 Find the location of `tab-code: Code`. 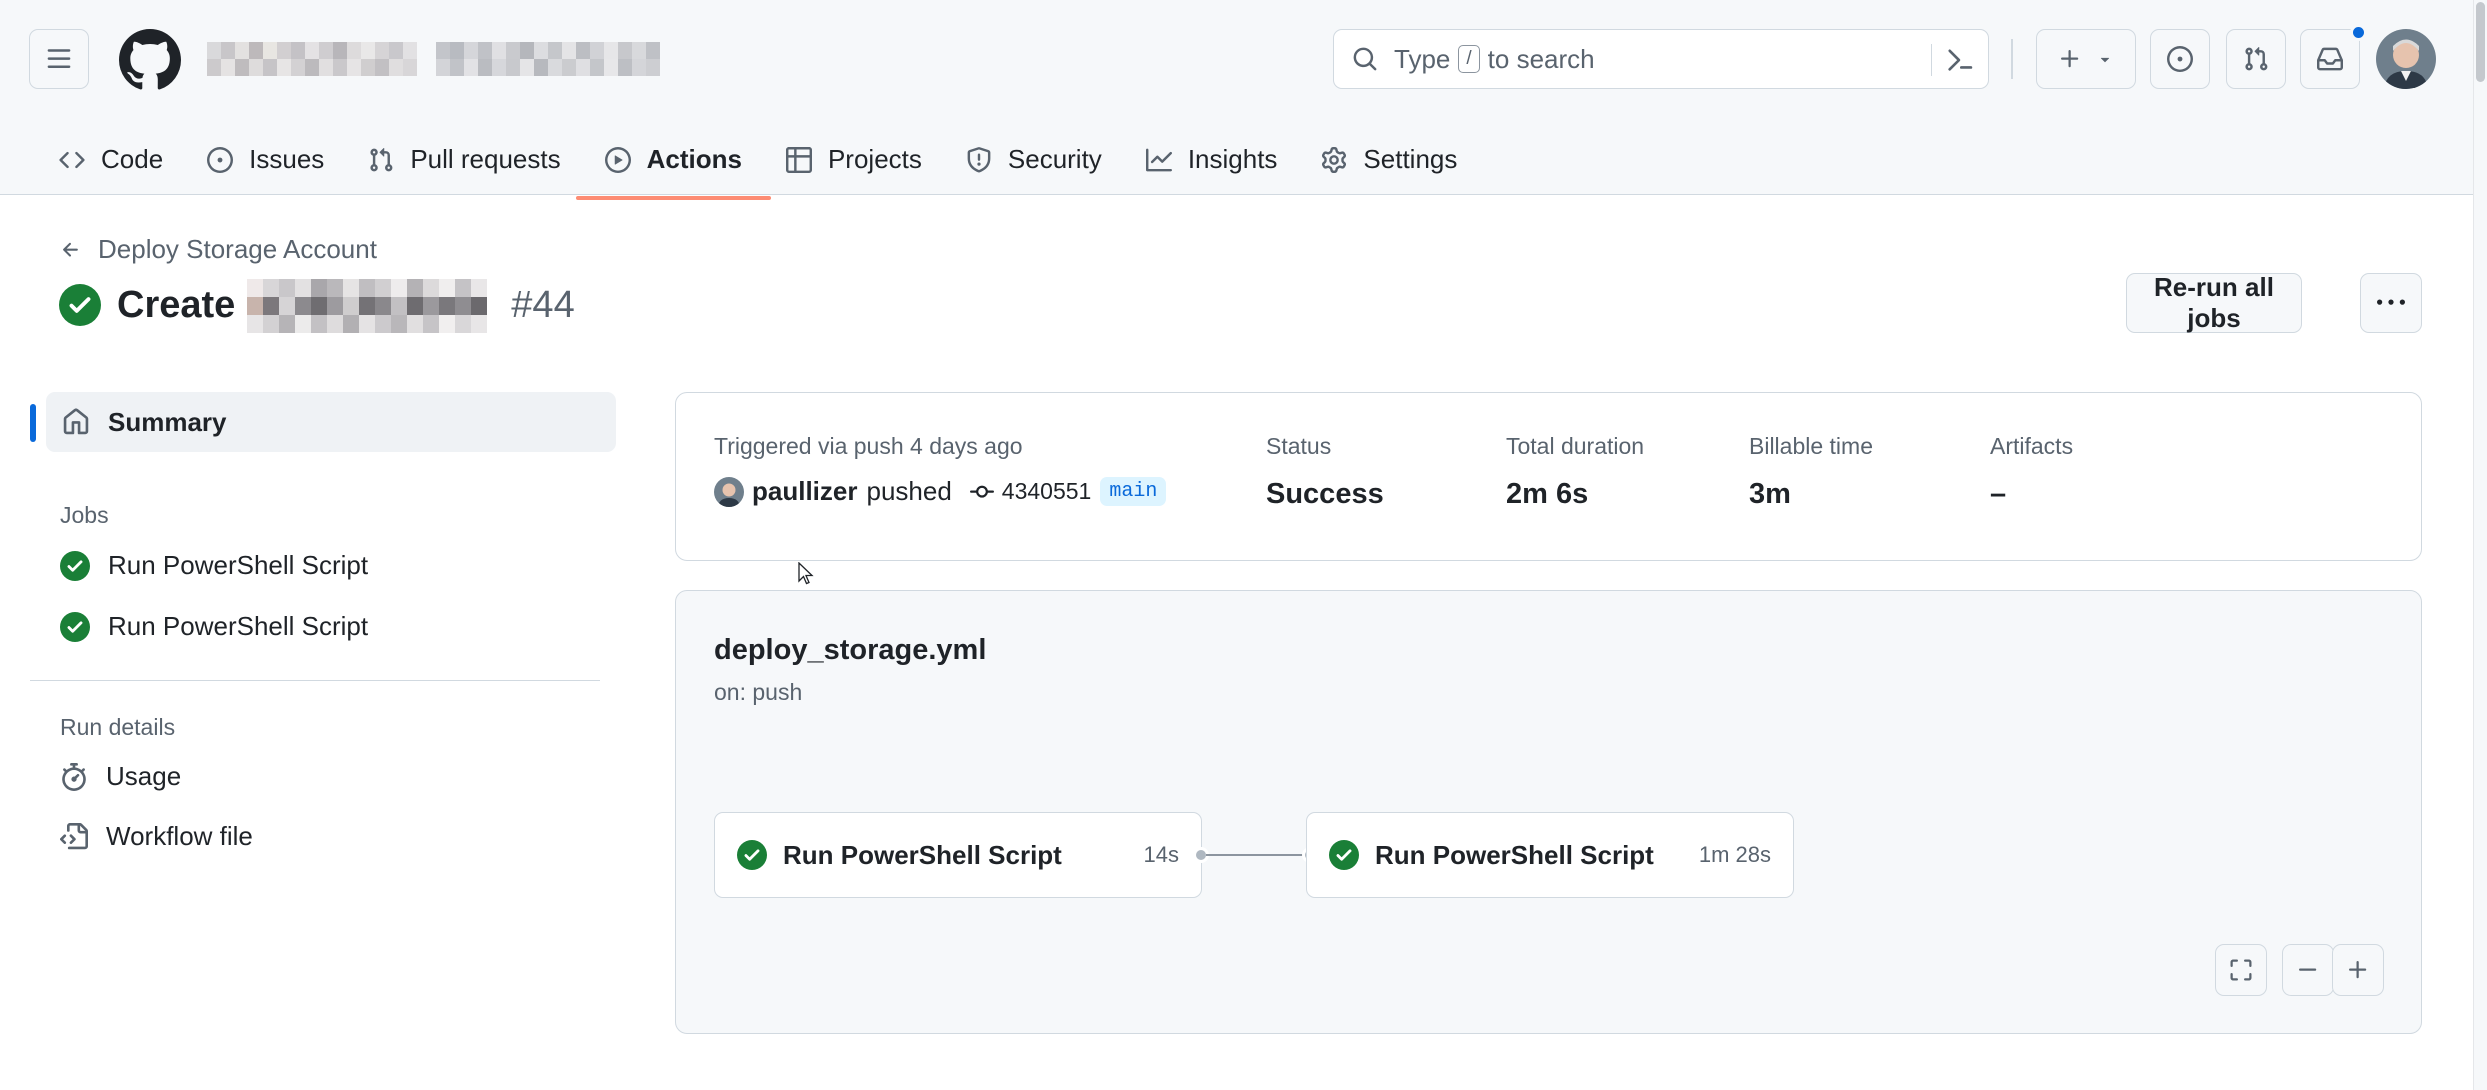

tab-code: Code is located at coordinates (111, 160).